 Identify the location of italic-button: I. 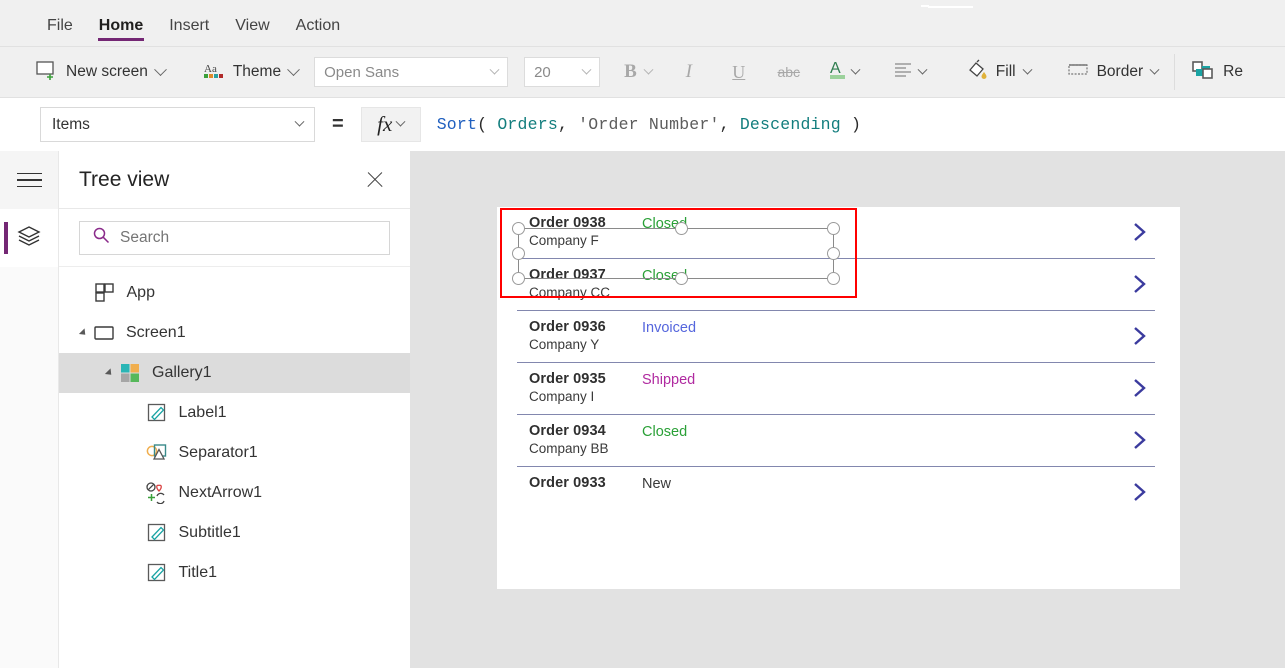
(689, 72).